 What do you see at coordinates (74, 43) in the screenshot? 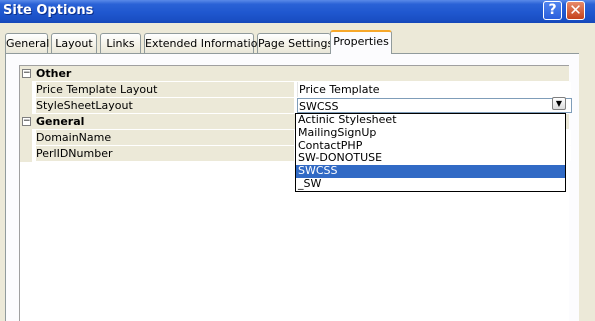
I see `tab-layout: Layout` at bounding box center [74, 43].